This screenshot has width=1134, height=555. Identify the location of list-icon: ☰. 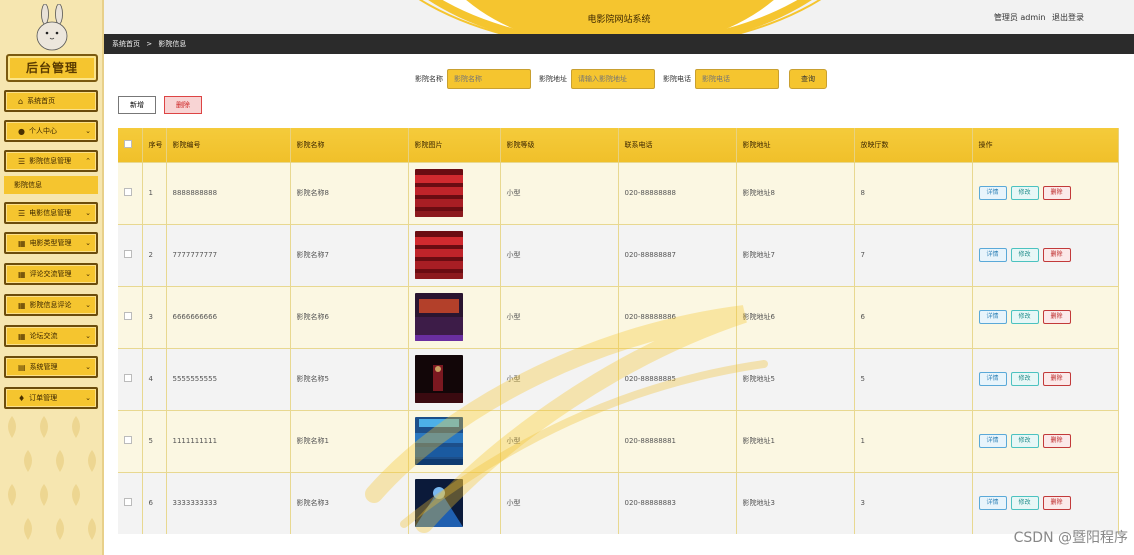
(22, 213).